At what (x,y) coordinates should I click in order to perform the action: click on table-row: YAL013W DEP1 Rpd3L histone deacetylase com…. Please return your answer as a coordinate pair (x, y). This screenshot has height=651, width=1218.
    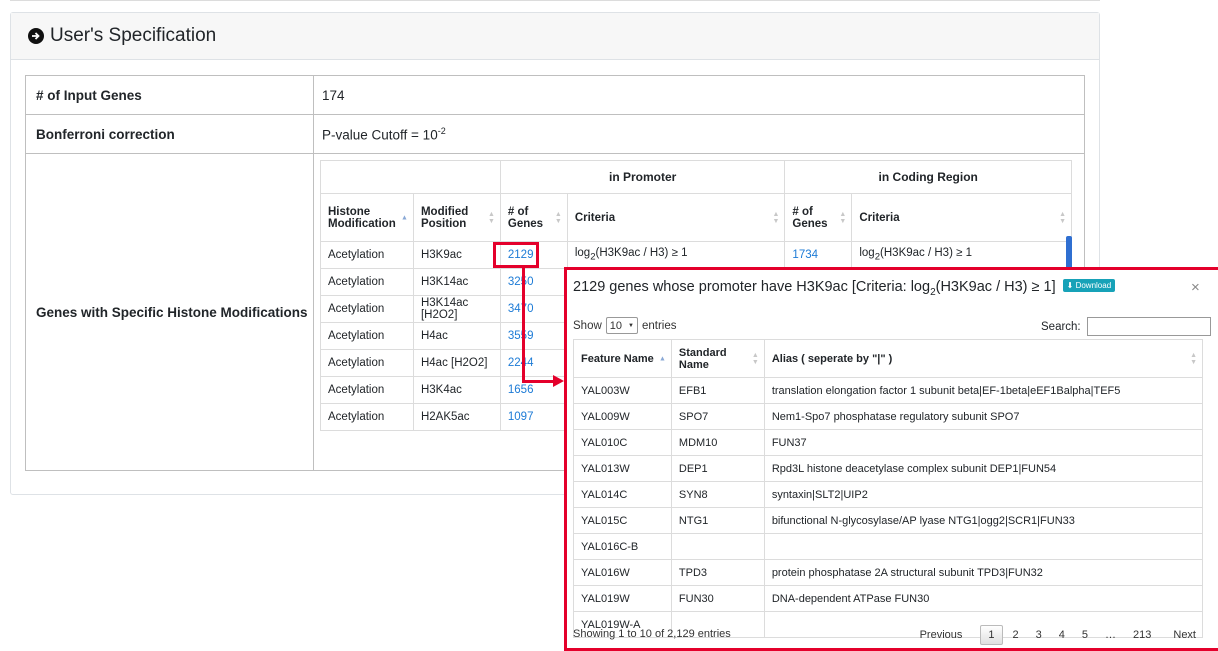
    Looking at the image, I should click on (888, 468).